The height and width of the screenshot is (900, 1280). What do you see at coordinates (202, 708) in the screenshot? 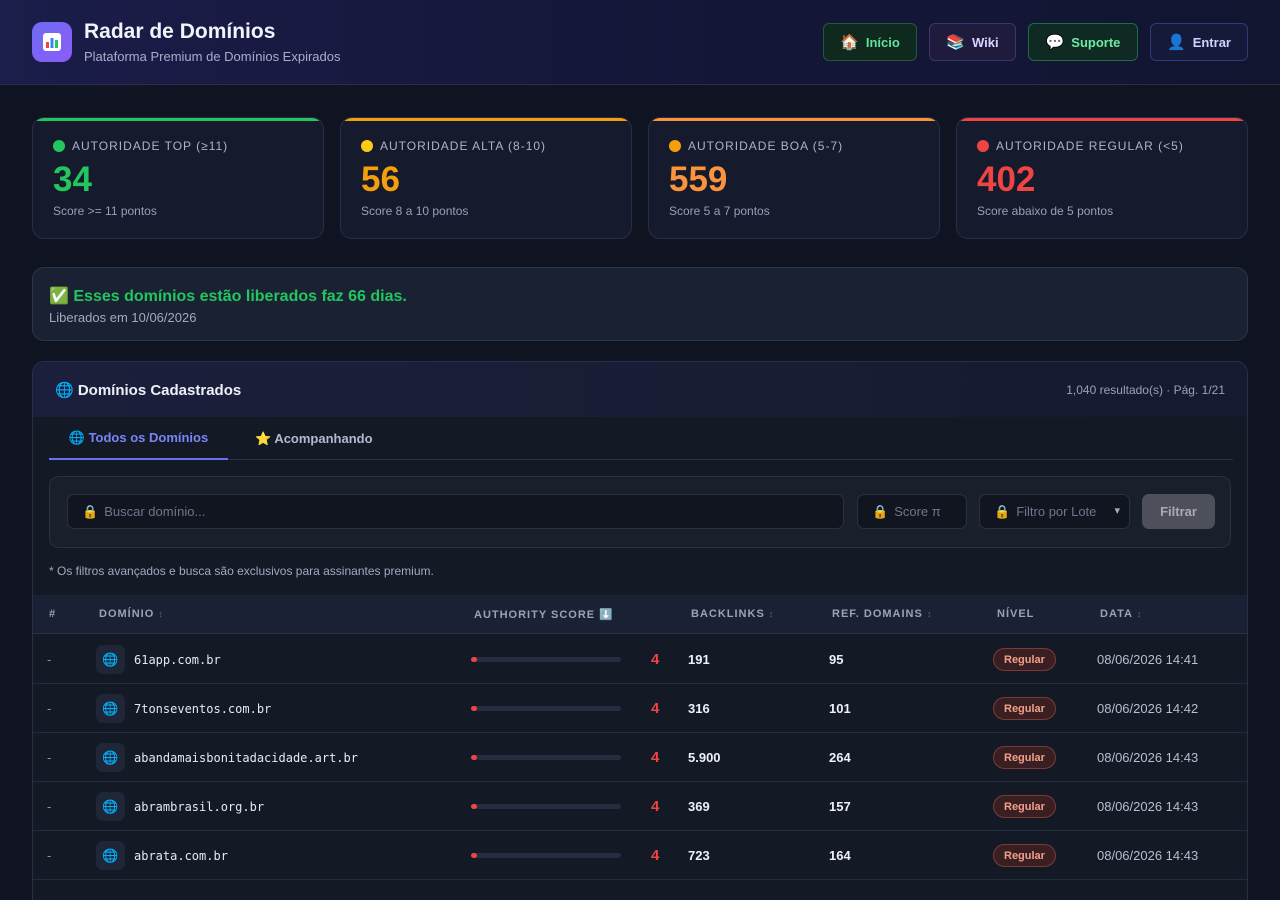
I see `domain-name: 7tonseventos.com.br` at bounding box center [202, 708].